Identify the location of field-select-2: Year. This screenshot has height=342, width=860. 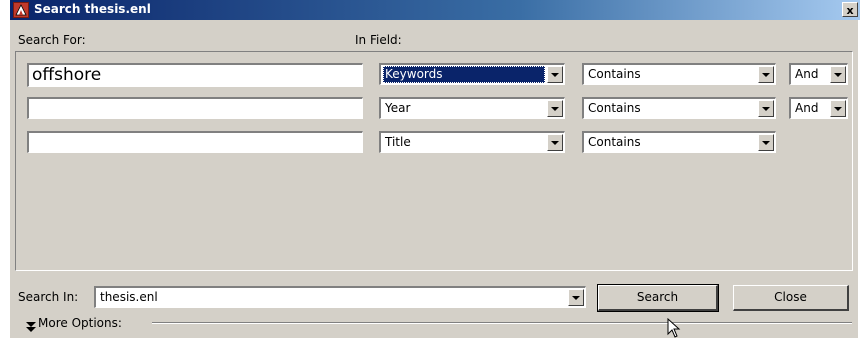
(472, 108).